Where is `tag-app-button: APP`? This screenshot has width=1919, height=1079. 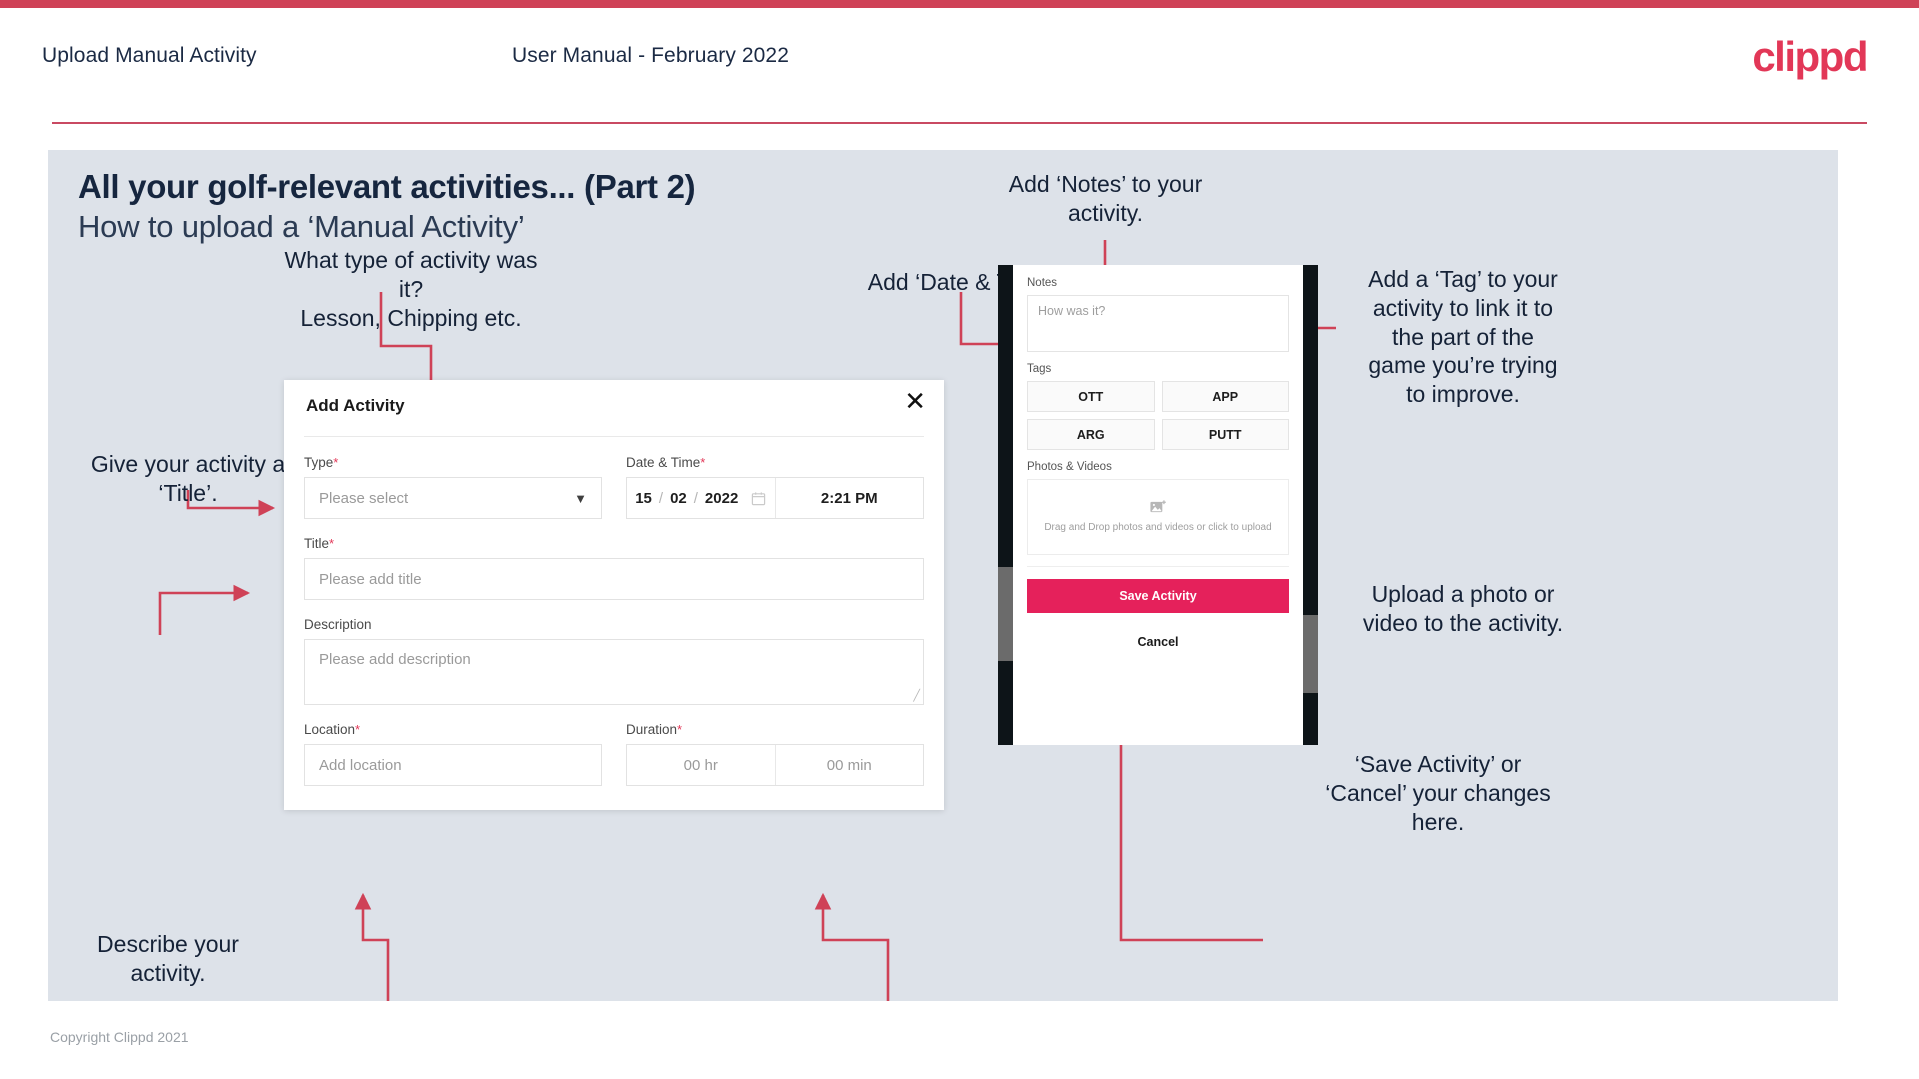
tag-app-button: APP is located at coordinates (1225, 396).